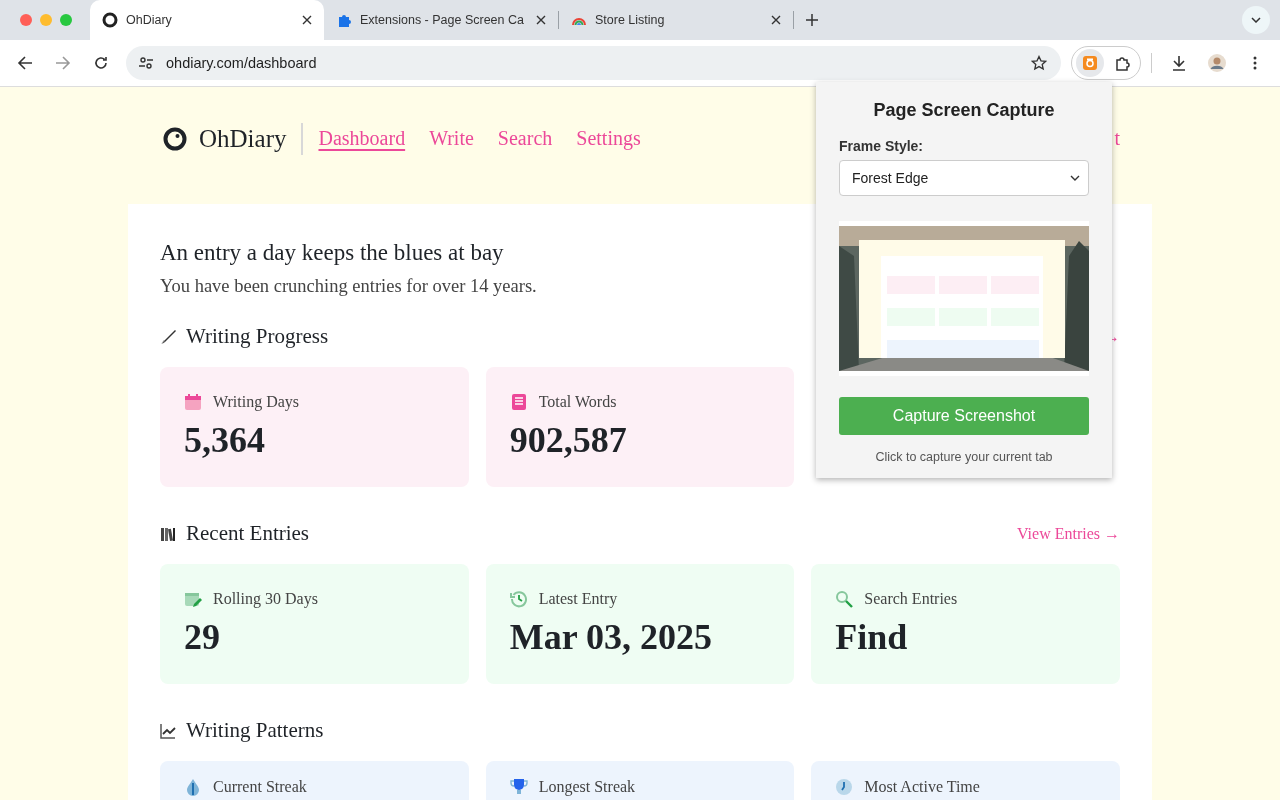  What do you see at coordinates (332, 253) in the screenshot?
I see `greeting-title: An entry a day keeps the blues at bay` at bounding box center [332, 253].